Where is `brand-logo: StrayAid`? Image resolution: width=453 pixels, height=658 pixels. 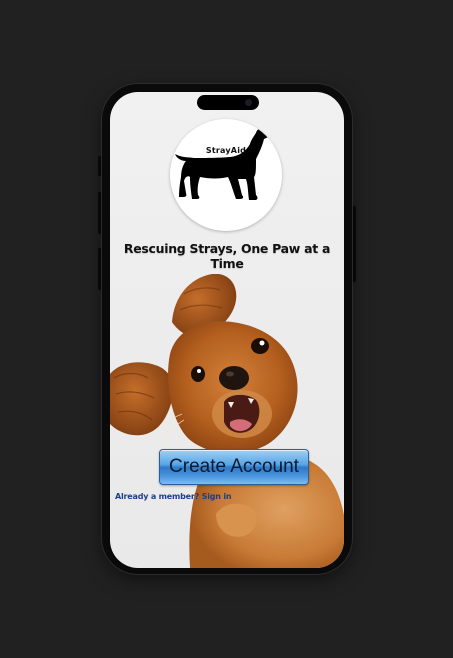
brand-logo: StrayAid is located at coordinates (226, 175).